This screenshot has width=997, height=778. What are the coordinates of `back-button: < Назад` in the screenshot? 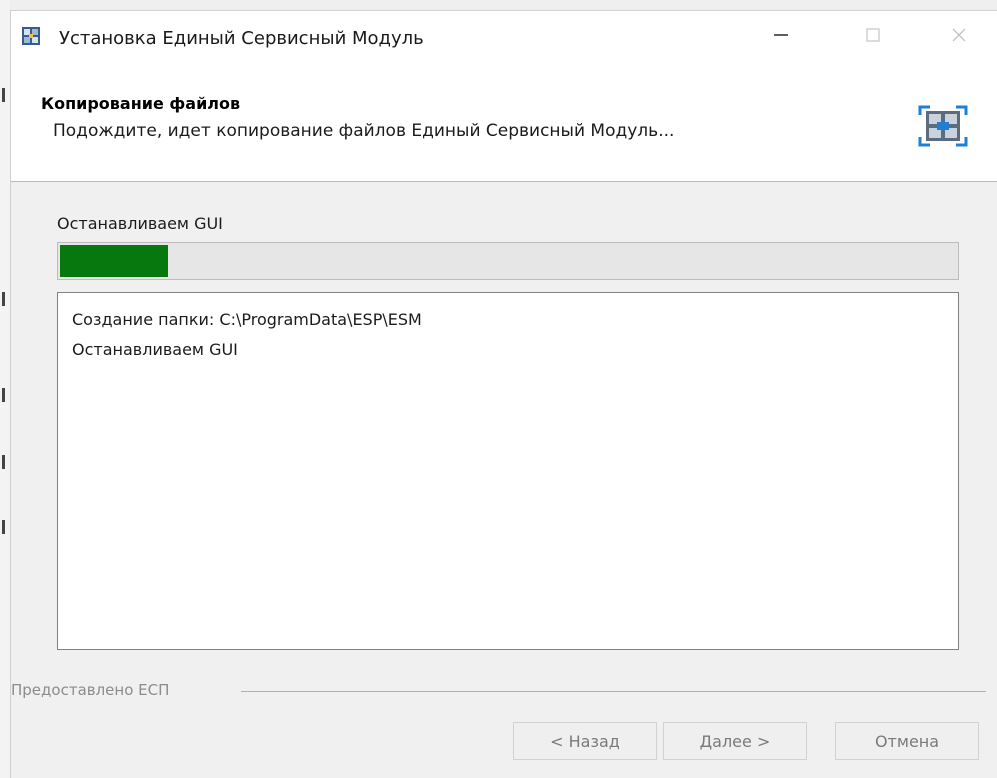 It's located at (585, 741).